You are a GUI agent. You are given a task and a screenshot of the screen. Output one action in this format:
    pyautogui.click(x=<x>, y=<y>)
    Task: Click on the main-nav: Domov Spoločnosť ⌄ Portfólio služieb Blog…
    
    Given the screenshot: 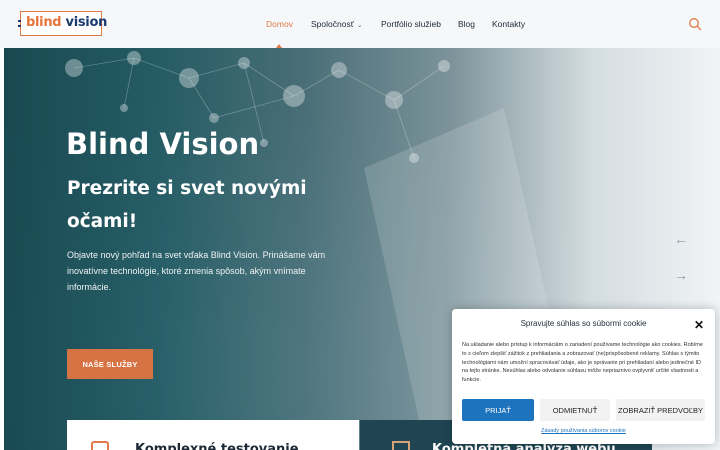 What is the action you would take?
    pyautogui.click(x=360, y=26)
    